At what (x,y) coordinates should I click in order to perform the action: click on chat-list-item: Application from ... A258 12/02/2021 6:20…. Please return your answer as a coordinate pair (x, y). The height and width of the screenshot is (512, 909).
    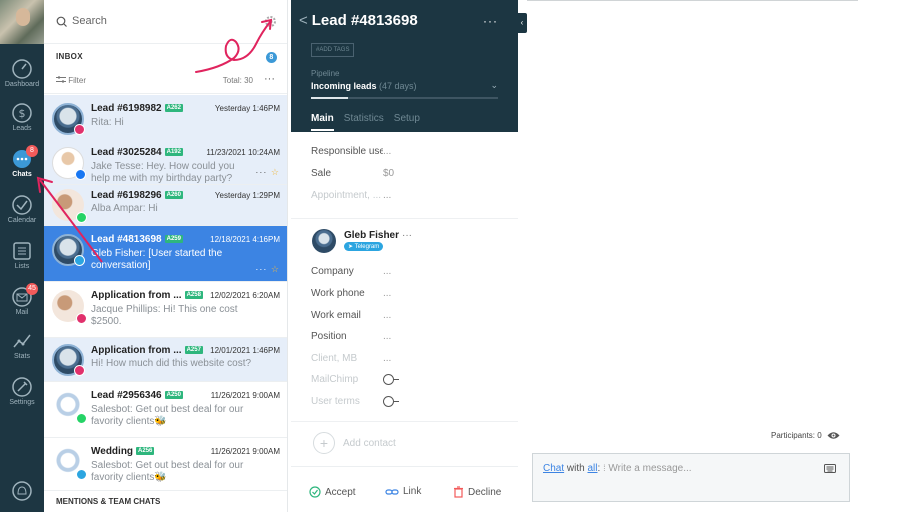
    Looking at the image, I should click on (165, 310).